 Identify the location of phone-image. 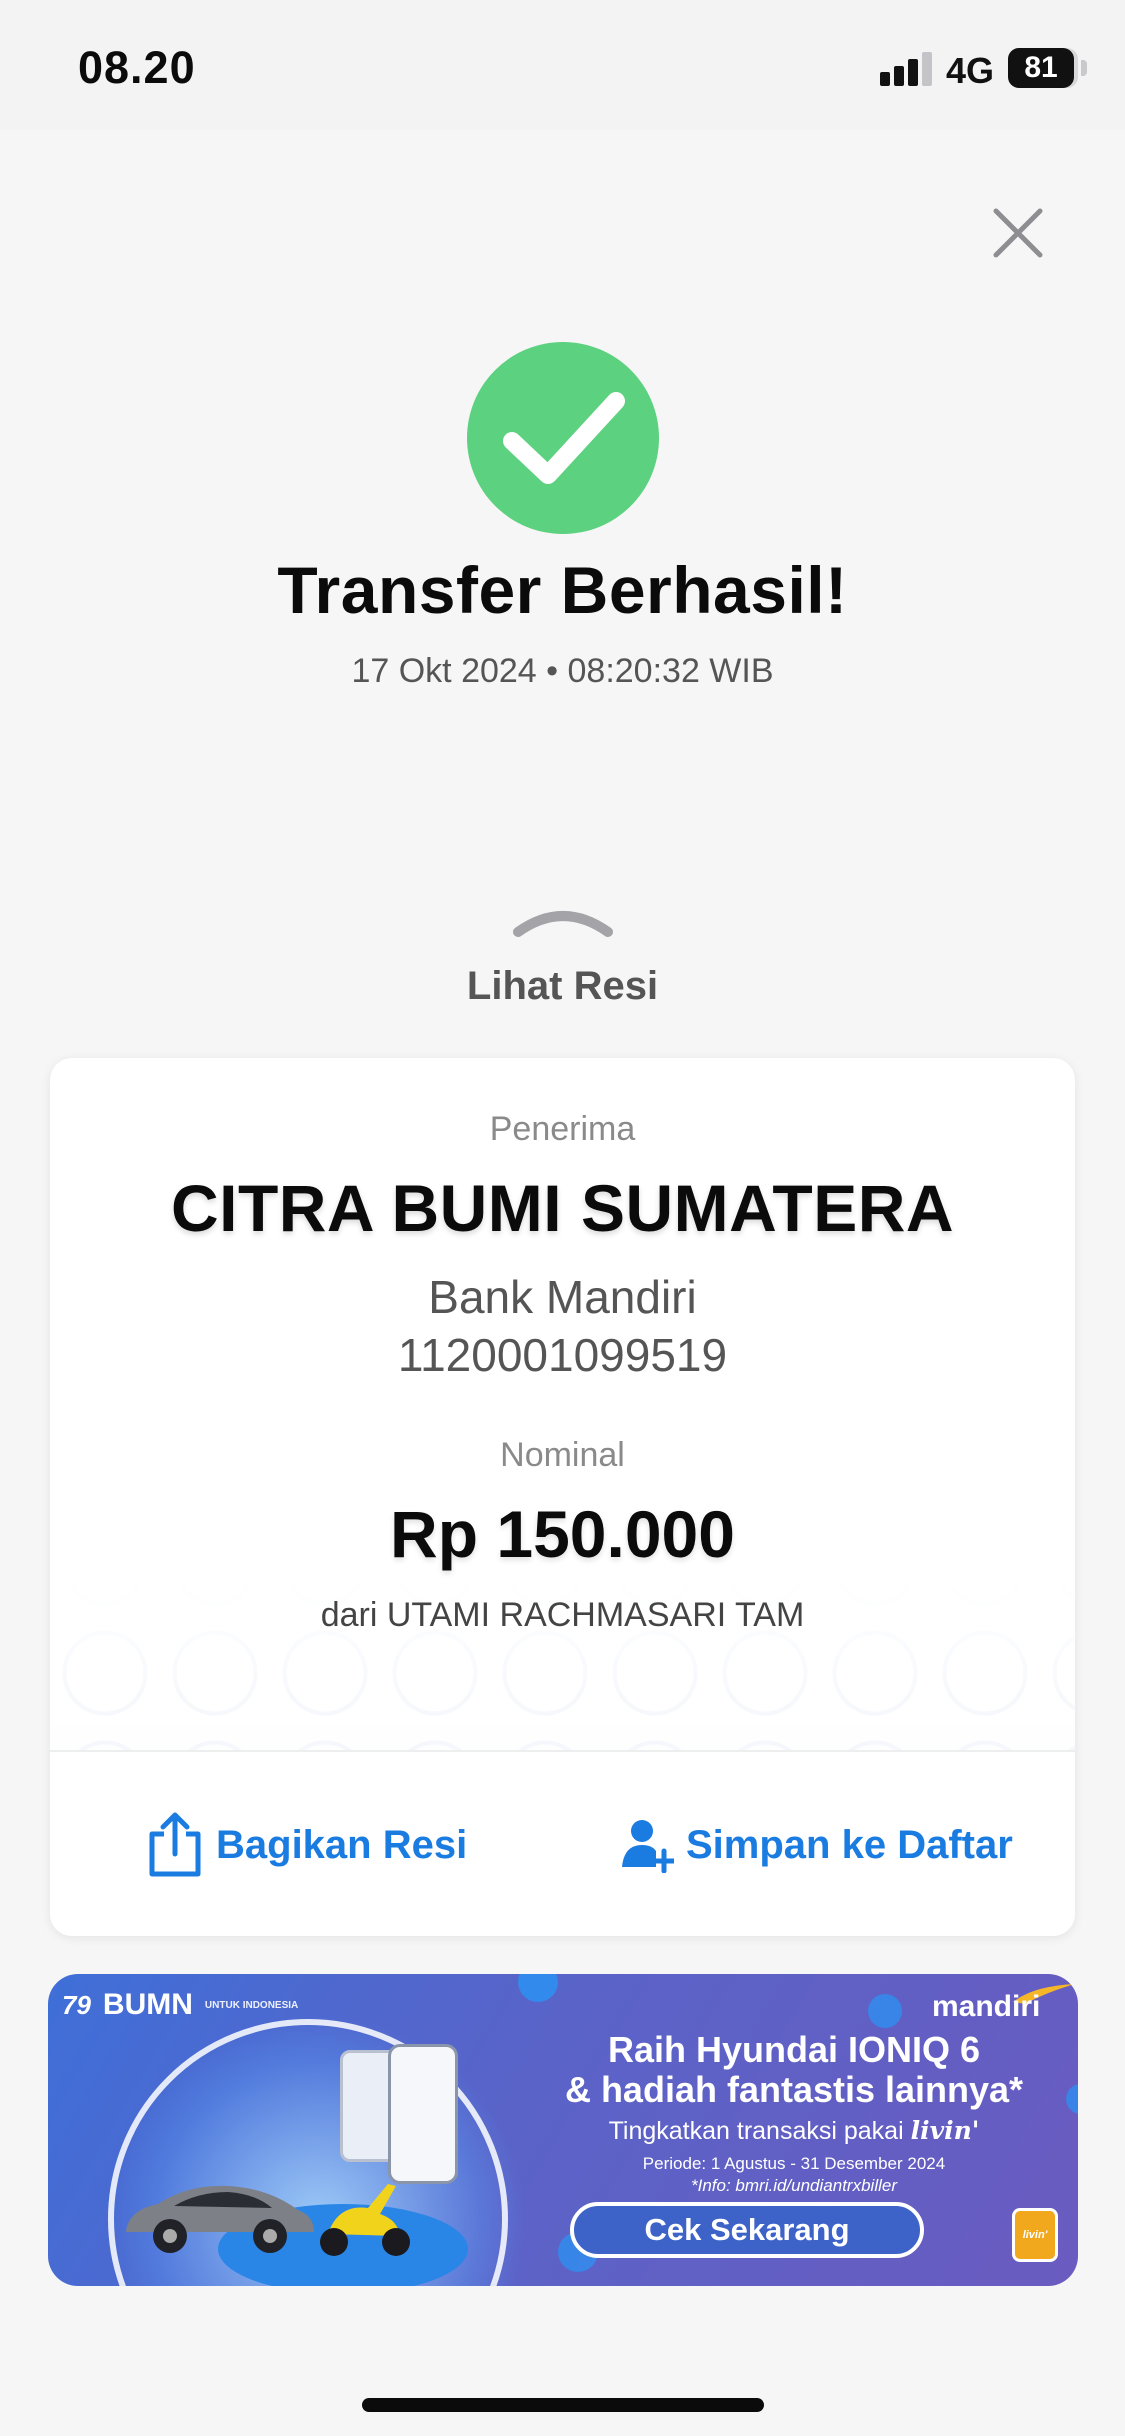
(423, 2114).